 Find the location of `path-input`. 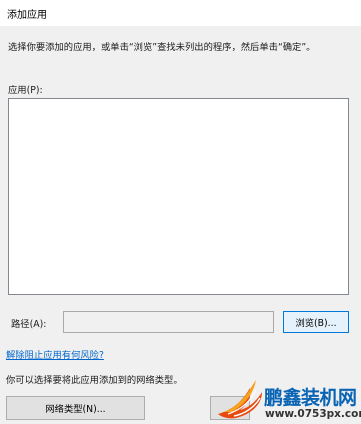

path-input is located at coordinates (168, 322).